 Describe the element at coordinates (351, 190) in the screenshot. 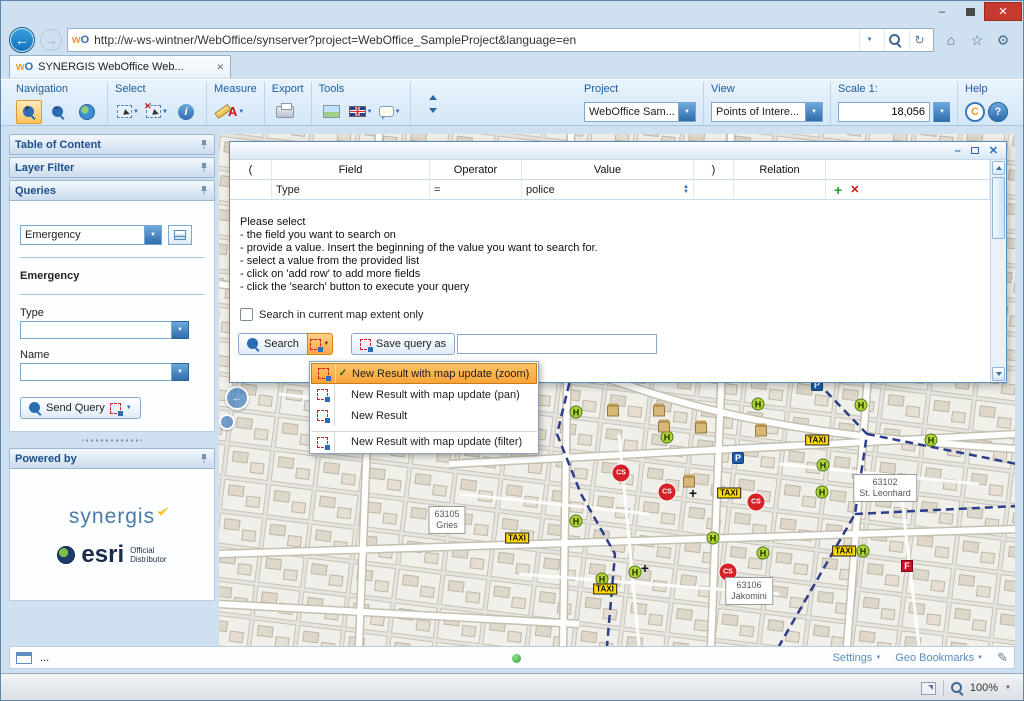

I see `row-field: Type` at that location.